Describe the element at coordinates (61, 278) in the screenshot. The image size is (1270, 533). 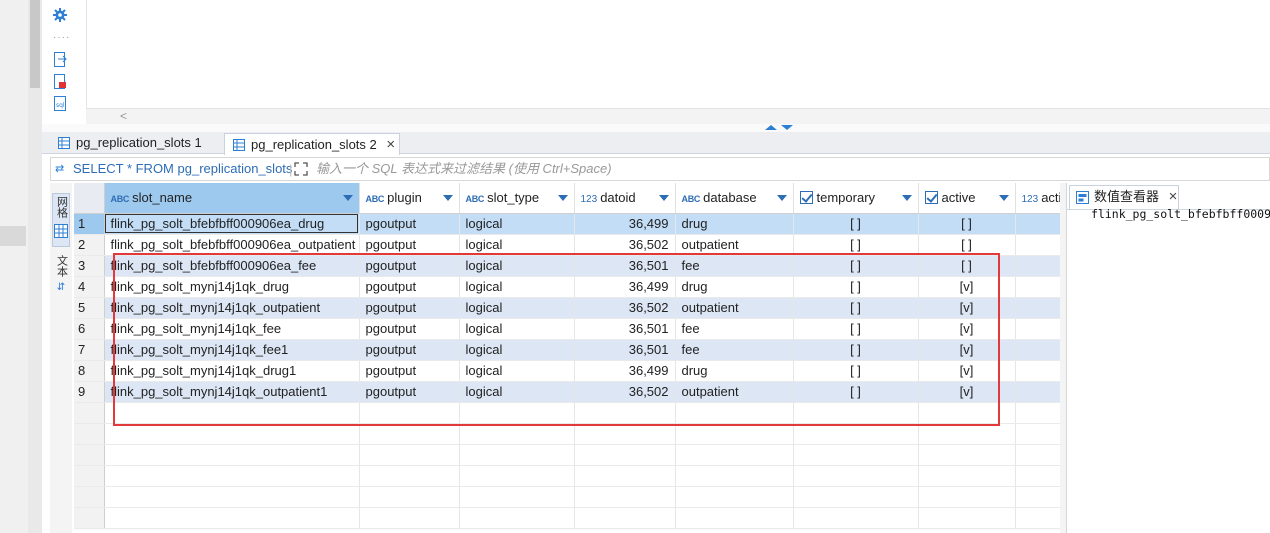
I see `tab-text-view: 文本 ⇵` at that location.